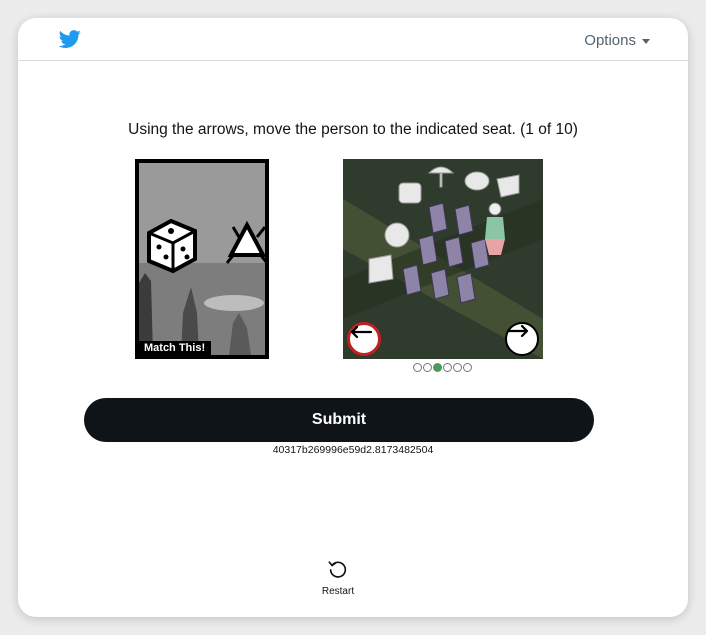 This screenshot has width=706, height=635. I want to click on chevron-down-icon, so click(646, 41).